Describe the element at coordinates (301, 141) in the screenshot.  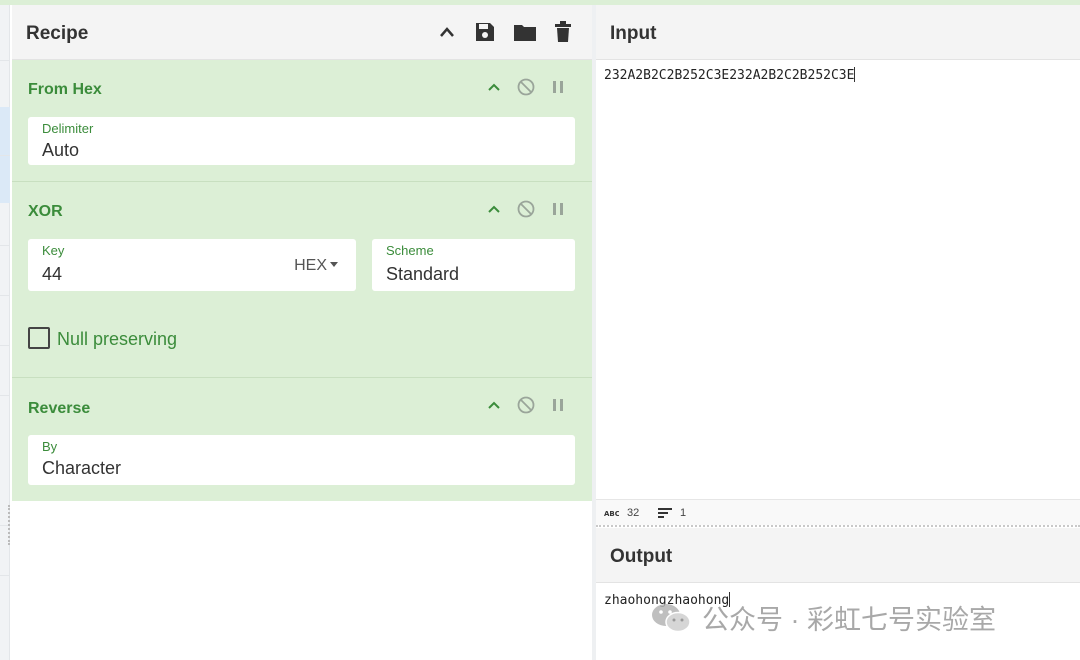
I see `delimiter-field: Delimiter Auto` at that location.